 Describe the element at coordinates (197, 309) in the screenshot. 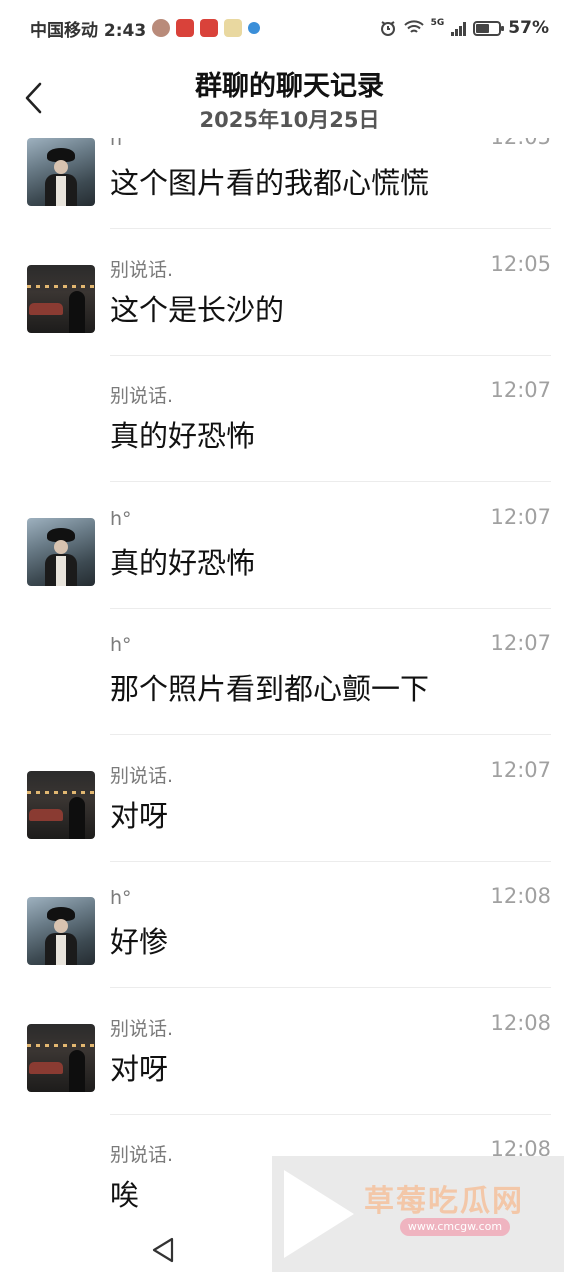

I see `message-text: 这个是长沙的` at that location.